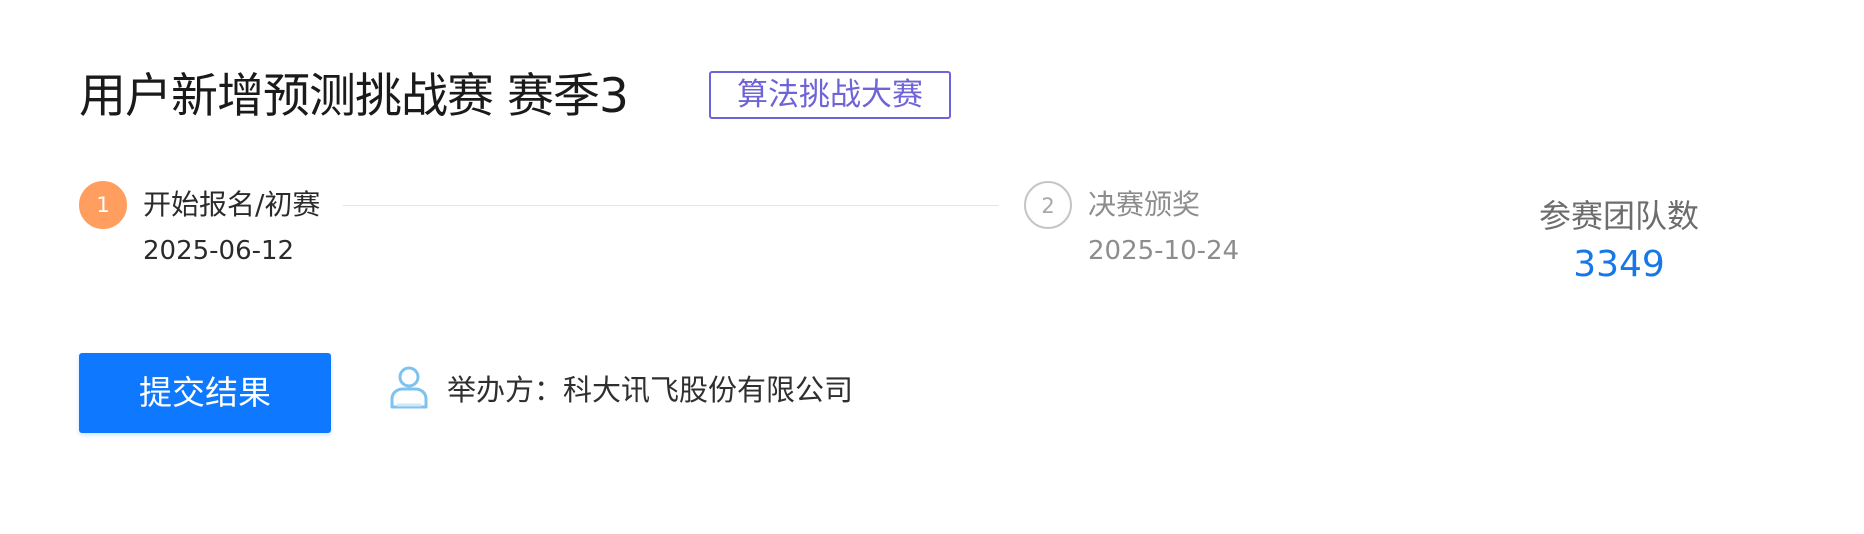  Describe the element at coordinates (232, 204) in the screenshot. I see `step-1-title: 开始报名/初赛` at that location.